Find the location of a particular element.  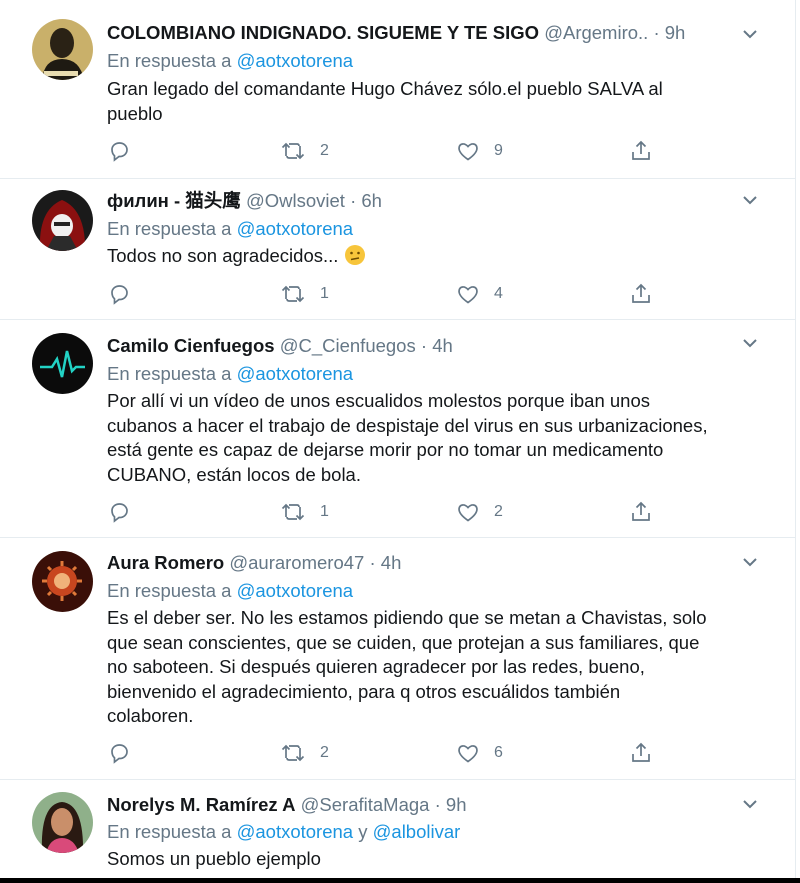

reply-icon is located at coordinates (119, 295).